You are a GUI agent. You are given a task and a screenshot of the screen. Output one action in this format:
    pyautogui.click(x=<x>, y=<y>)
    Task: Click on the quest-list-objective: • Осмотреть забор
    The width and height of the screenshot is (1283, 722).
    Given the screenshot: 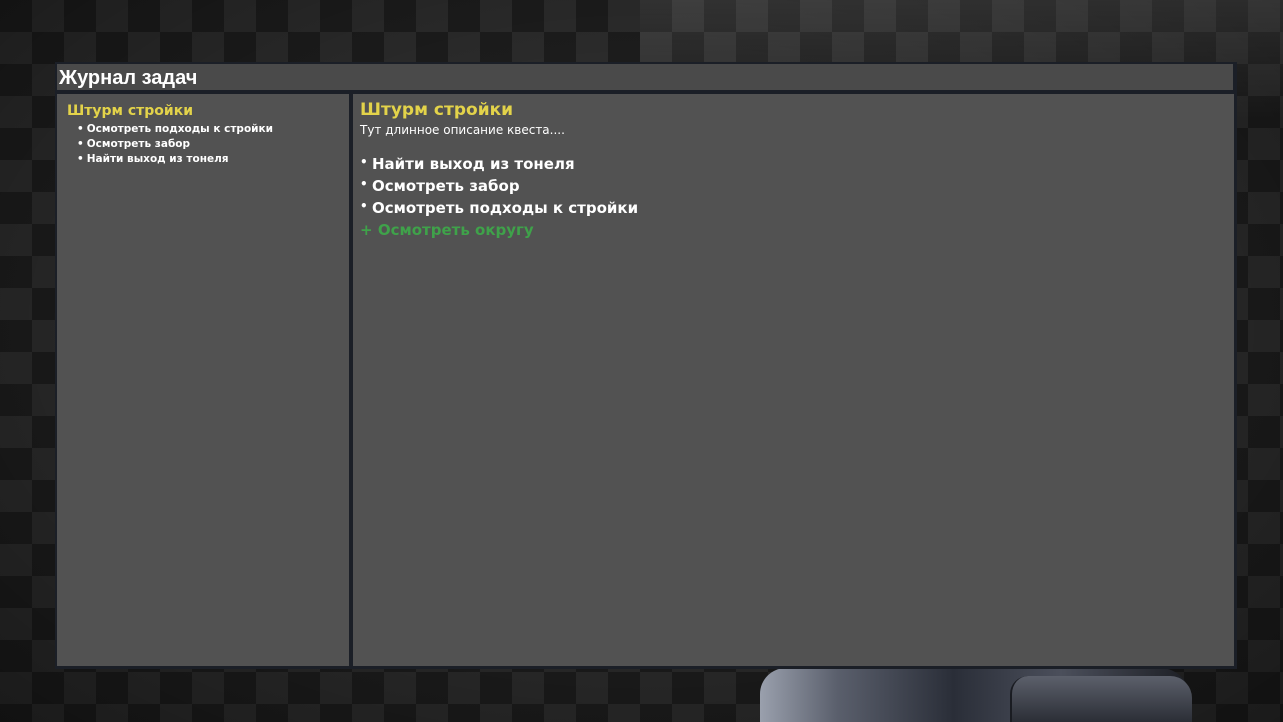 What is the action you would take?
    pyautogui.click(x=175, y=144)
    